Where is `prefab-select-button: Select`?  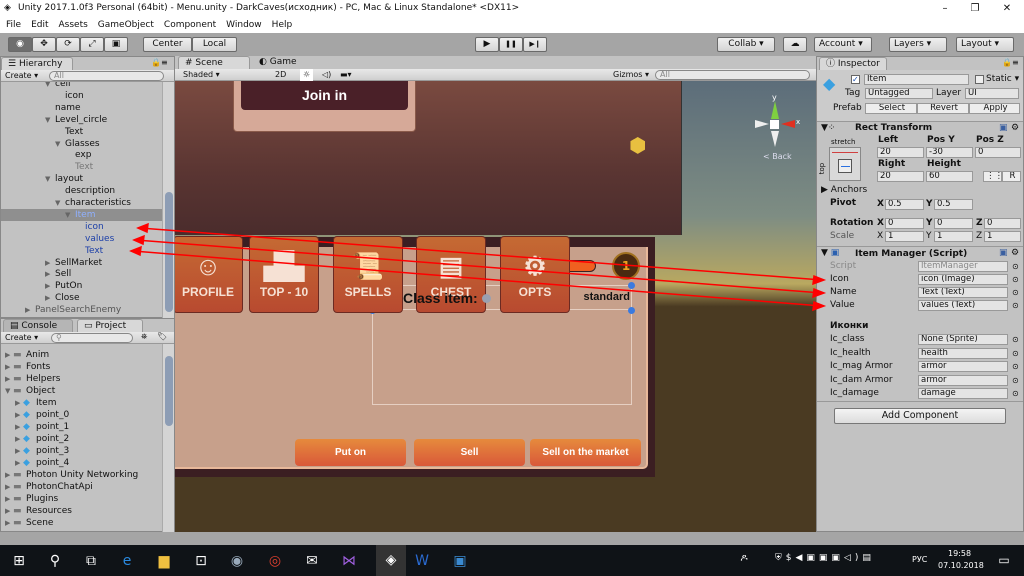
prefab-select-button: Select is located at coordinates (891, 108).